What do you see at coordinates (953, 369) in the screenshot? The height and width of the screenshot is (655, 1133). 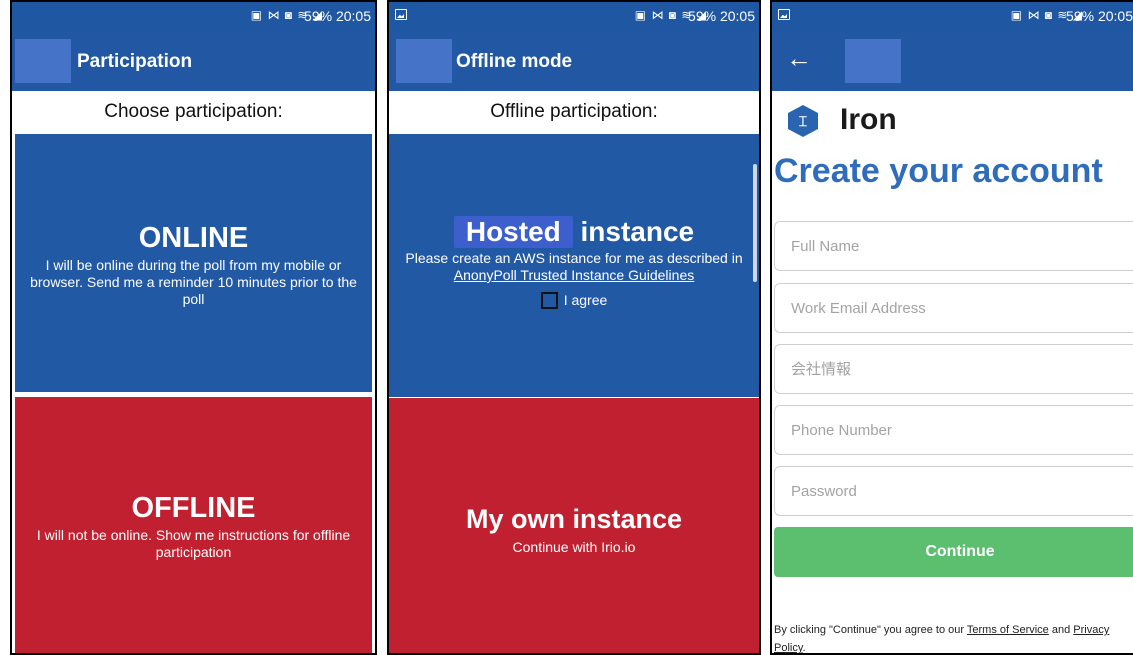 I see `company-field` at bounding box center [953, 369].